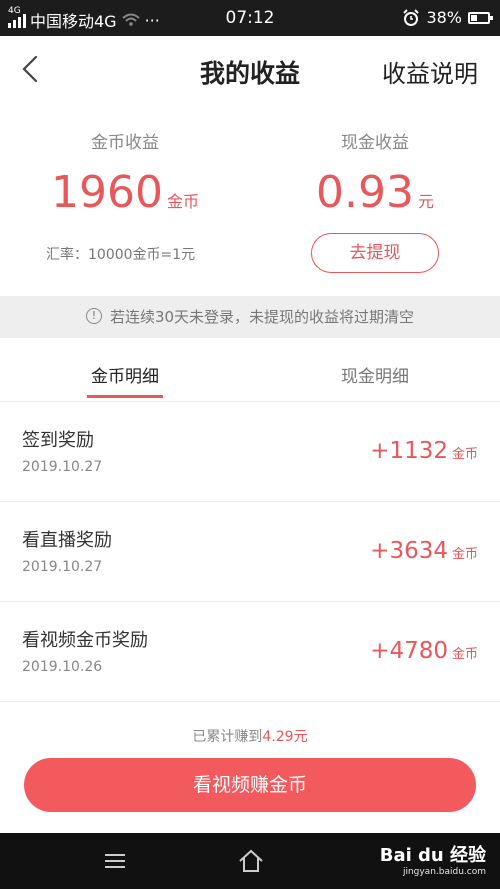 The image size is (500, 889). I want to click on record-amount: +1132 金币, so click(424, 451).